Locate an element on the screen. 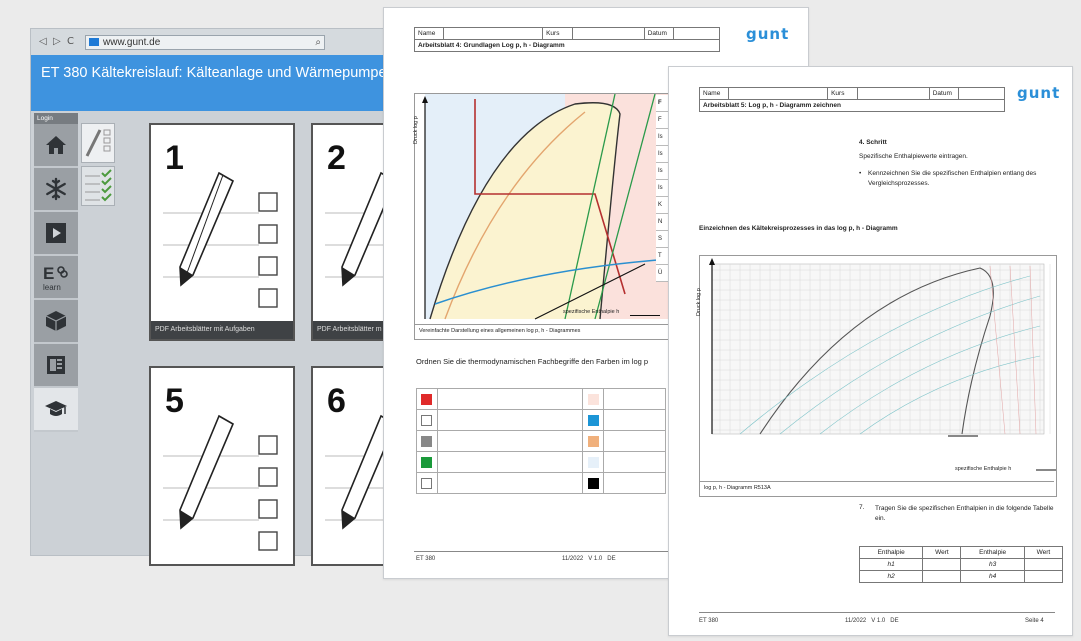 This screenshot has width=1081, height=641. e-learn-icon: Elearn is located at coordinates (55, 278).